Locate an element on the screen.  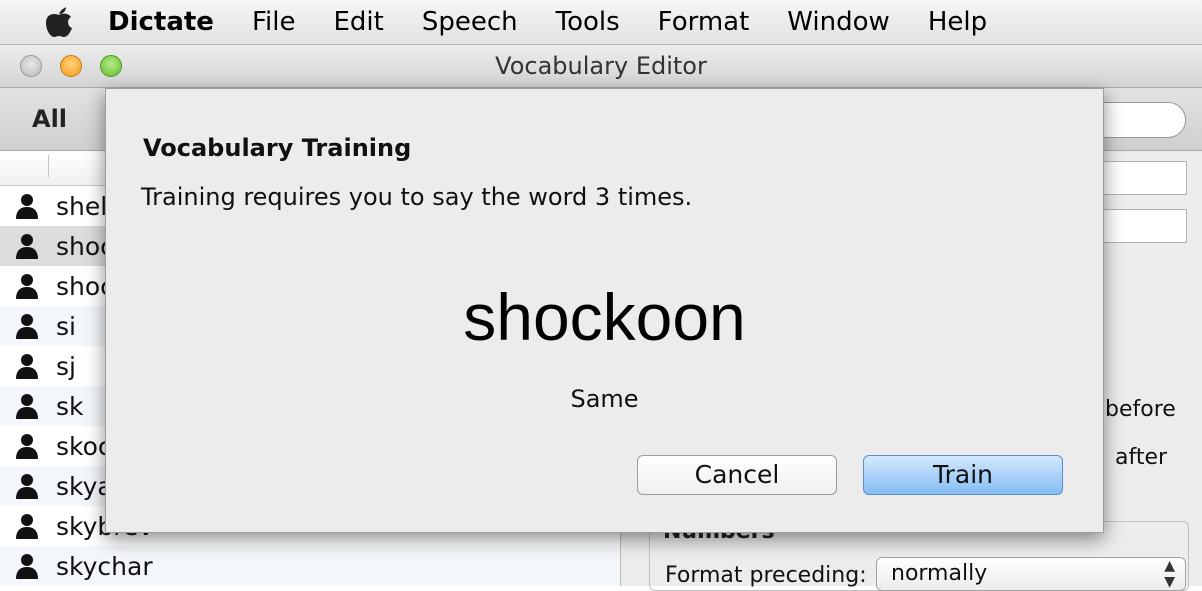
menu-app-dictate: Dictate is located at coordinates (161, 22).